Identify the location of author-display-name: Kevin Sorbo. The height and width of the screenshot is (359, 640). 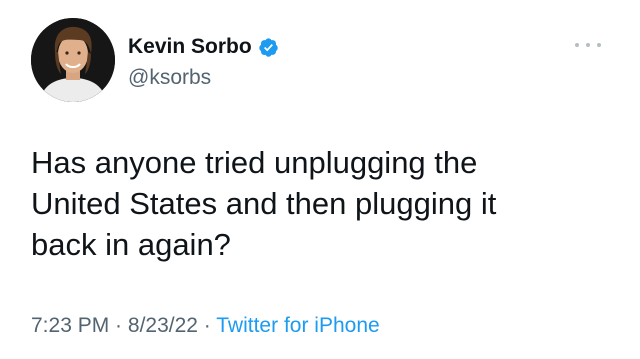
(190, 47).